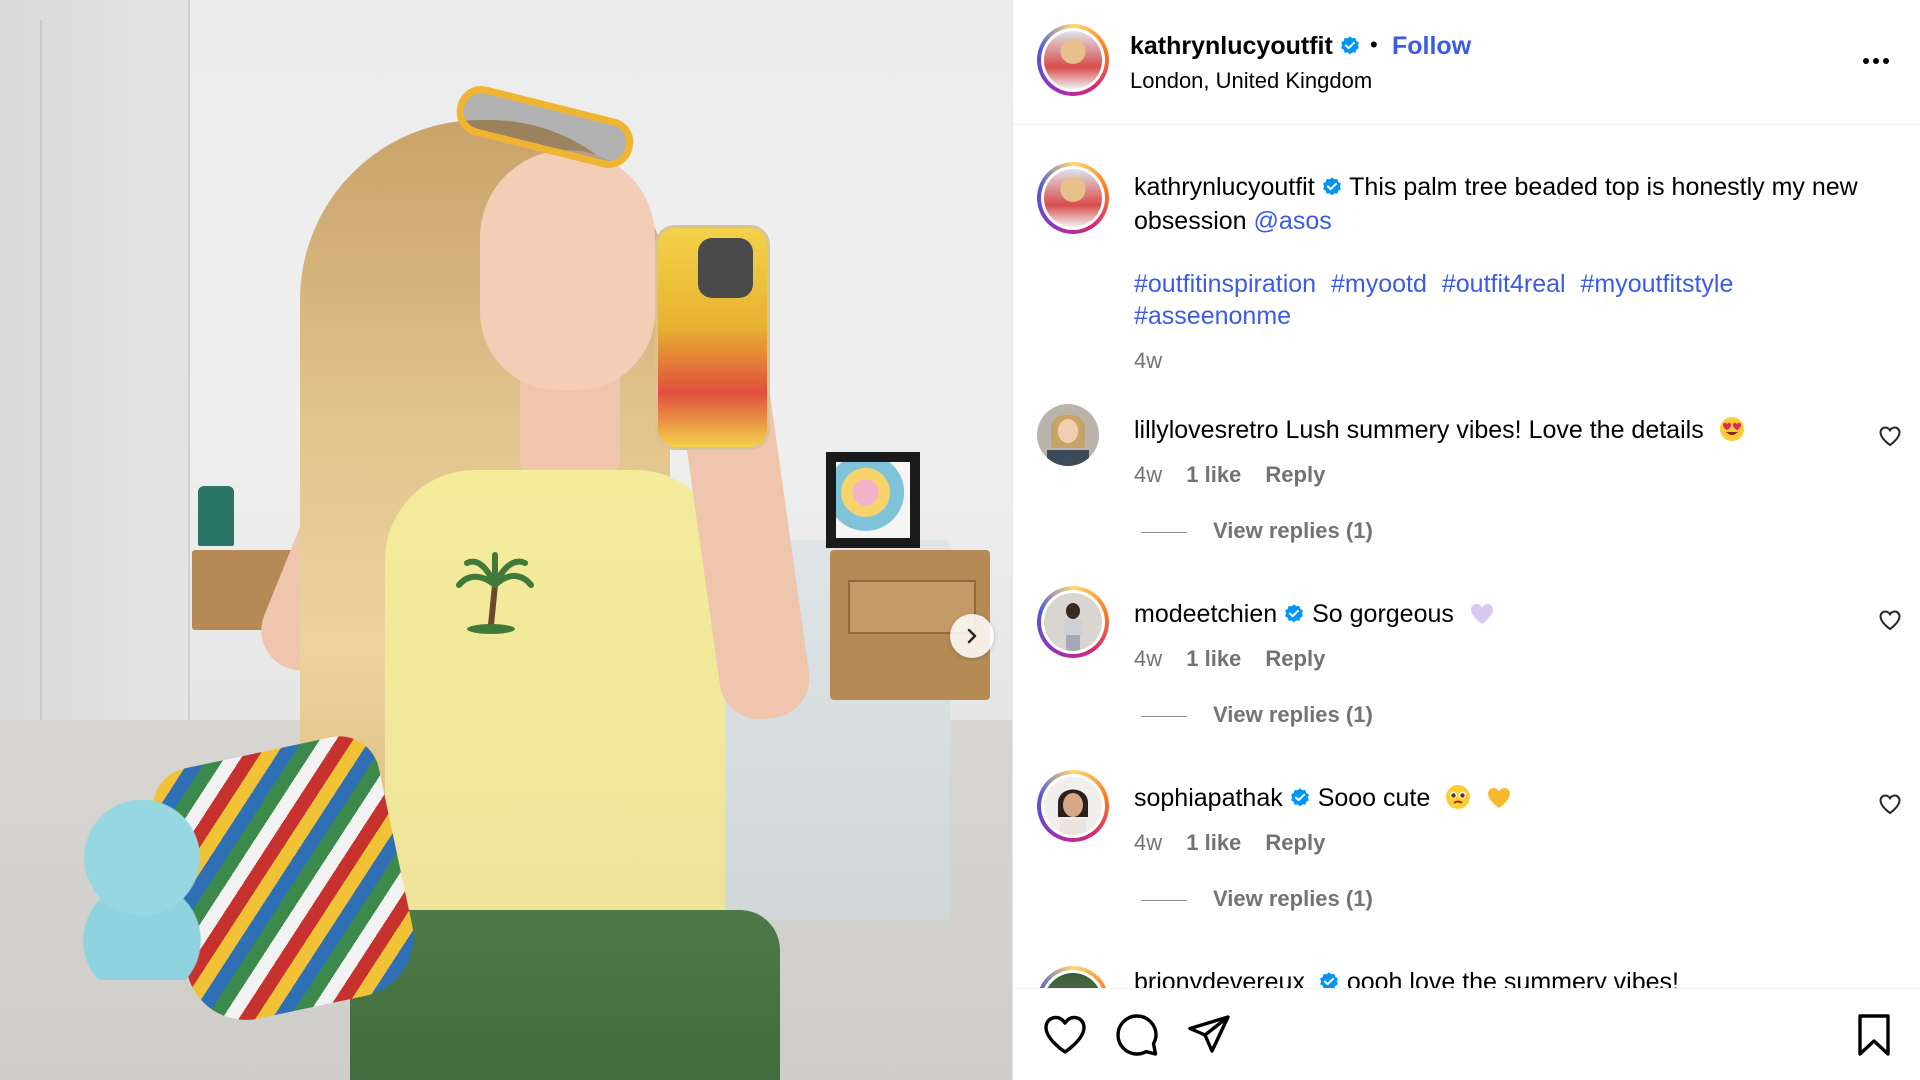  I want to click on comment-body: Lush summery vibes! Love the details, so click(1494, 430).